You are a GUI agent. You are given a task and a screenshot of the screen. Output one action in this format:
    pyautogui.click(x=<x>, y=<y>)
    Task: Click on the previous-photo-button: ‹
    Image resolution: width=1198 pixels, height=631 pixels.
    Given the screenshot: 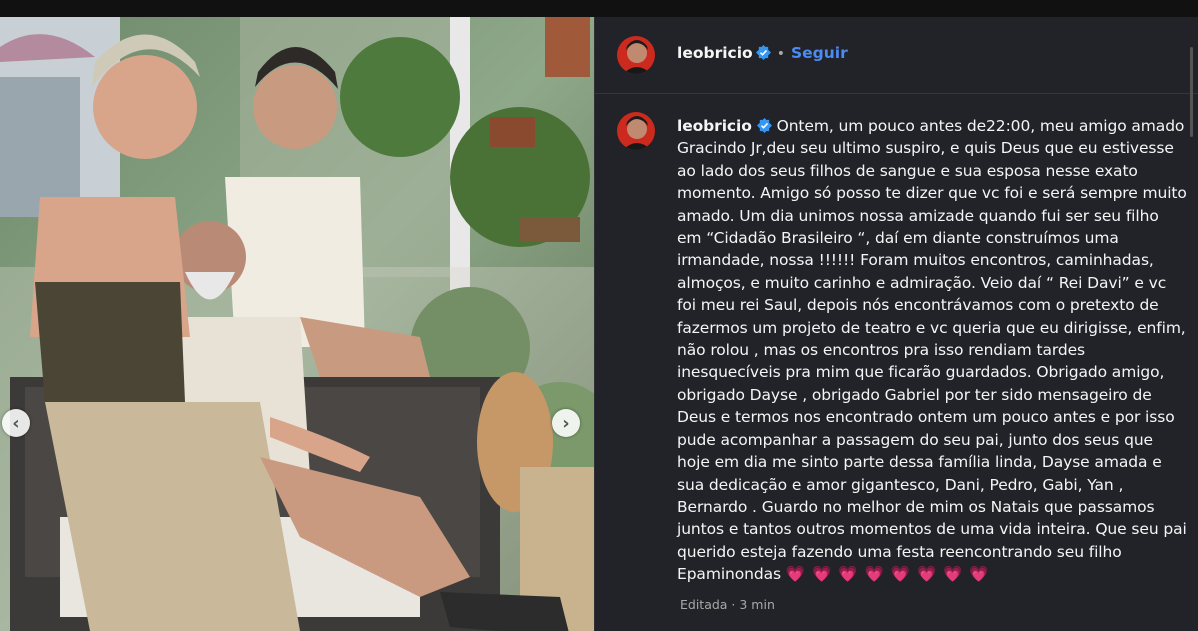 What is the action you would take?
    pyautogui.click(x=16, y=423)
    